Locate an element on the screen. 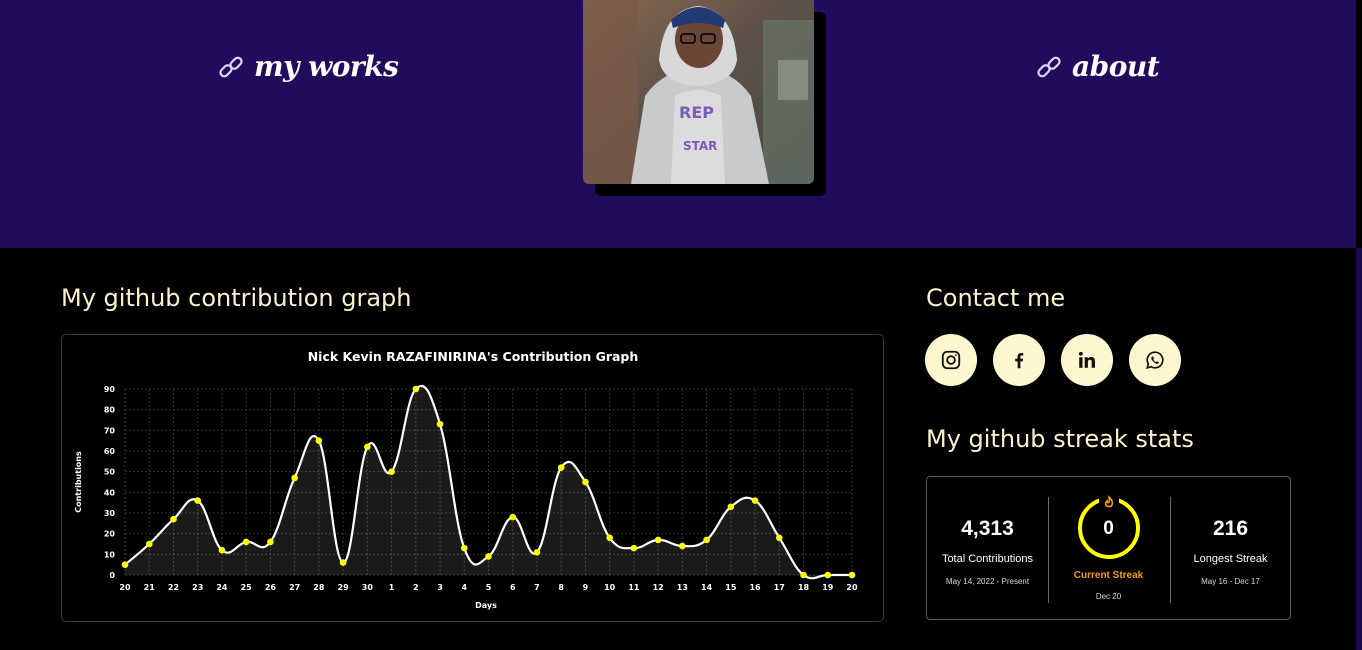 The height and width of the screenshot is (650, 1362). contact-title: Contact me is located at coordinates (996, 298).